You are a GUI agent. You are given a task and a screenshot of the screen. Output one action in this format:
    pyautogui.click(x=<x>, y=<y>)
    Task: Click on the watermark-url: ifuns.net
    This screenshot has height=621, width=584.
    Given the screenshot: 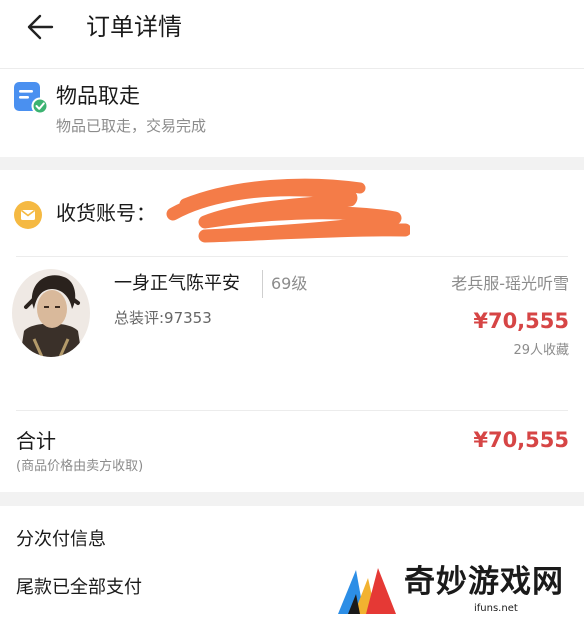 What is the action you would take?
    pyautogui.click(x=496, y=608)
    